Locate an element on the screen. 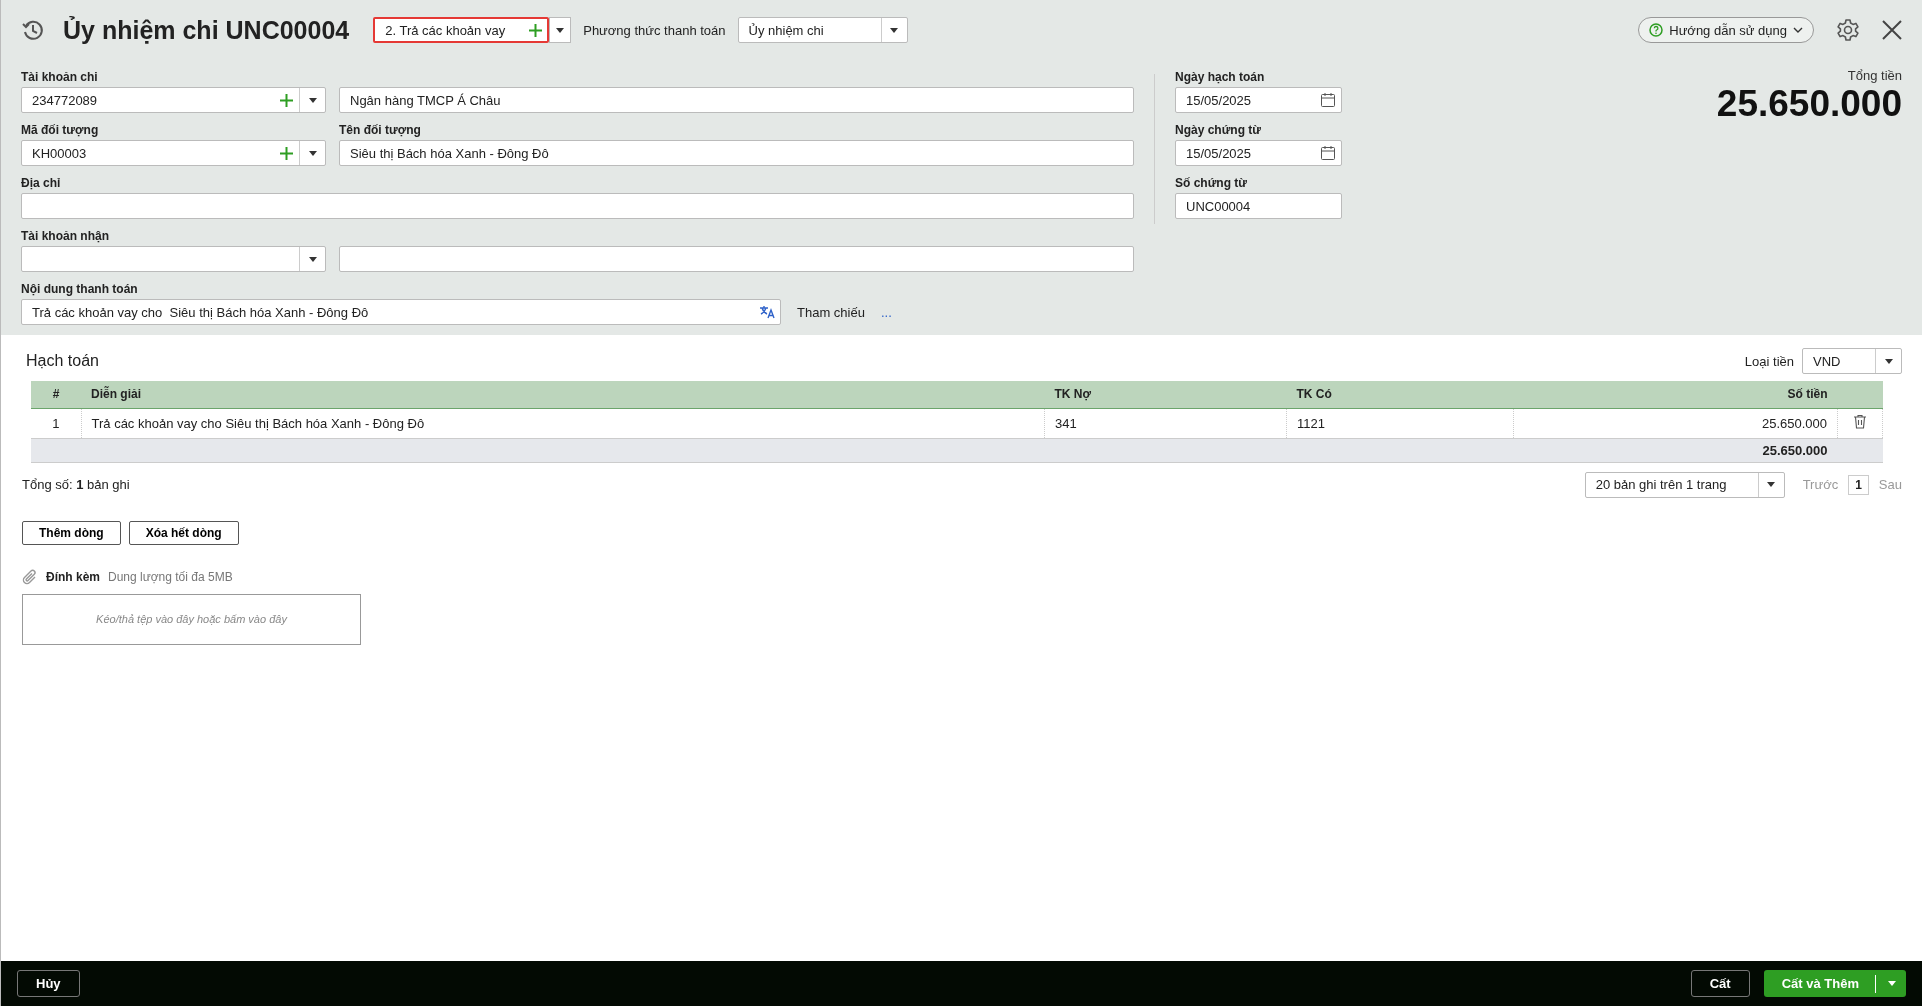 The image size is (1922, 1006). content-field: Trả các khoản vay cho Siêu thị Bách hóa Xanh - Đông Đô is located at coordinates (401, 312).